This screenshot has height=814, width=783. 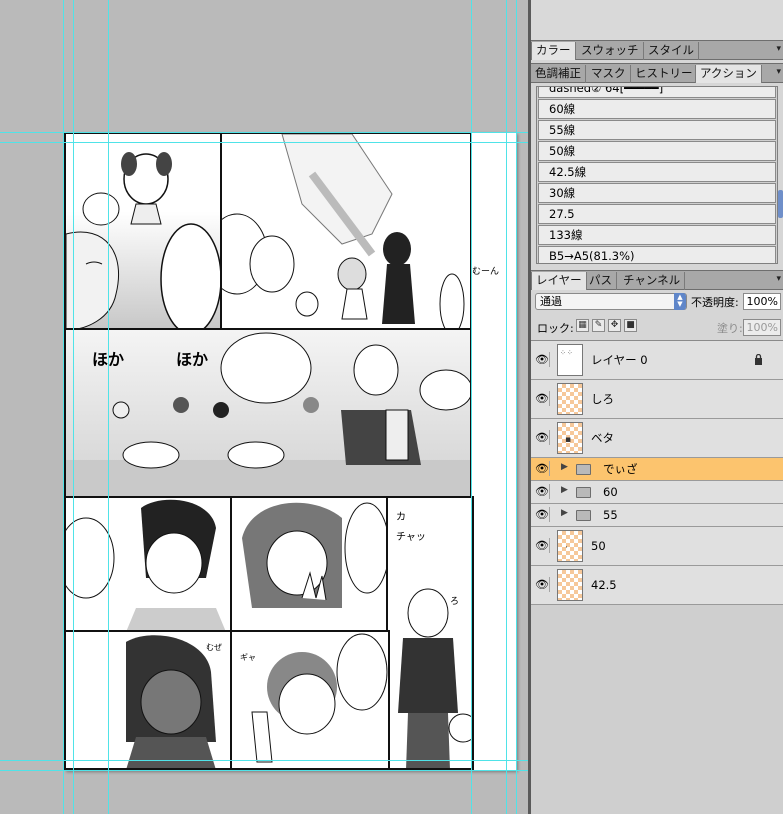 What do you see at coordinates (620, 469) in the screenshot?
I see `layer-name: でぃざ` at bounding box center [620, 469].